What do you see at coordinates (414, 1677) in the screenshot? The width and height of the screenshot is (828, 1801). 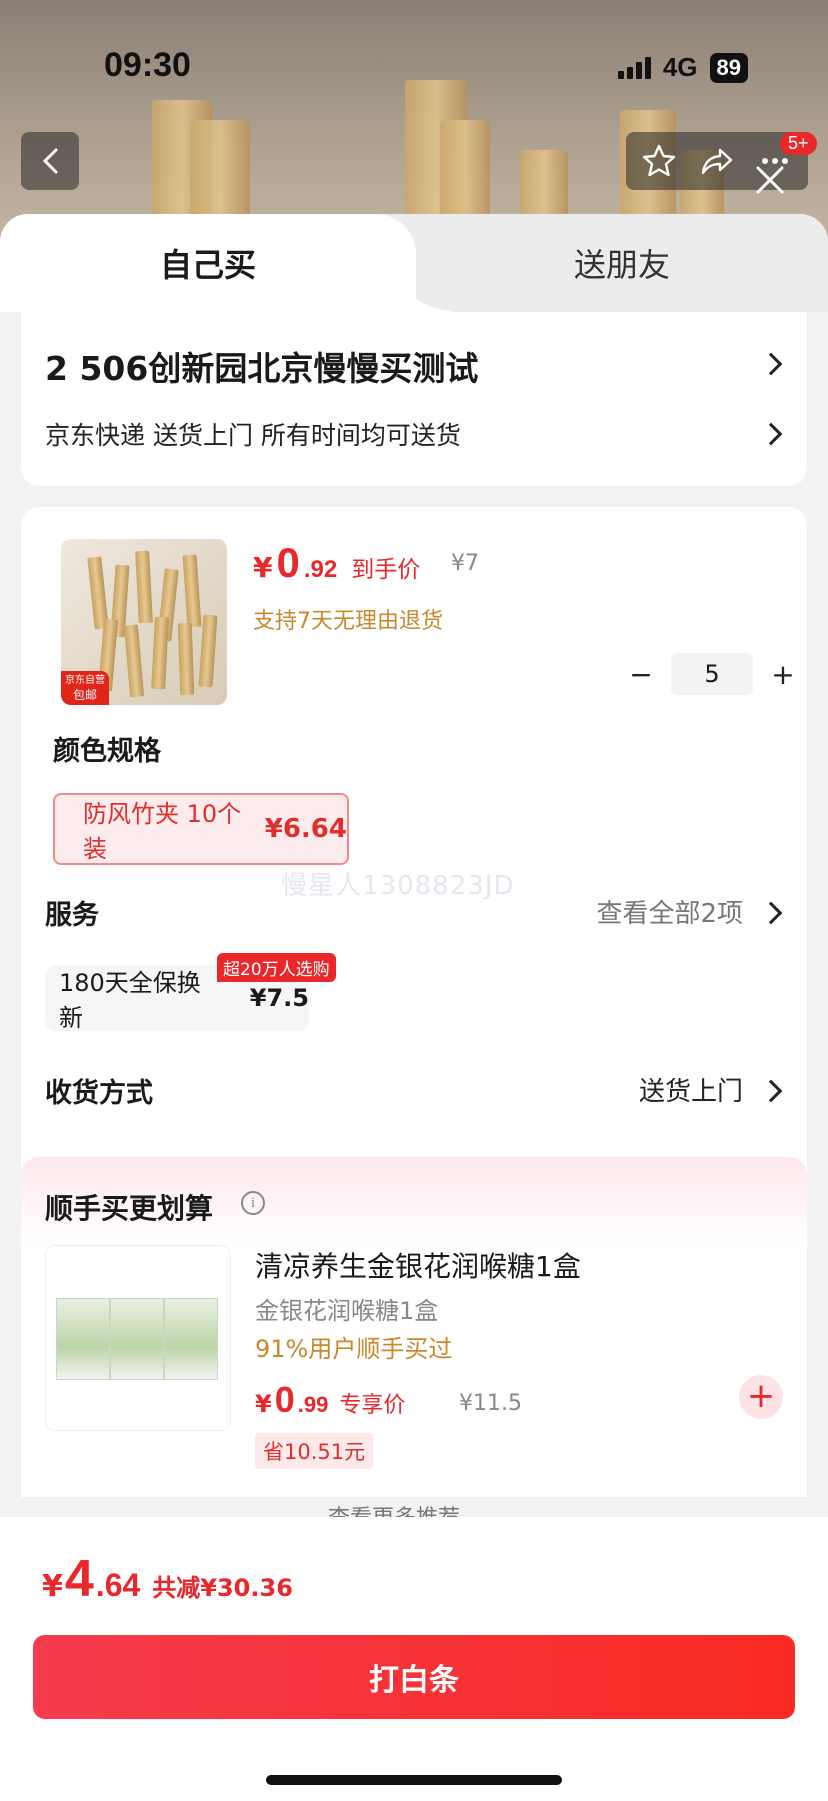 I see `pay-baitiao-button: 打白条` at bounding box center [414, 1677].